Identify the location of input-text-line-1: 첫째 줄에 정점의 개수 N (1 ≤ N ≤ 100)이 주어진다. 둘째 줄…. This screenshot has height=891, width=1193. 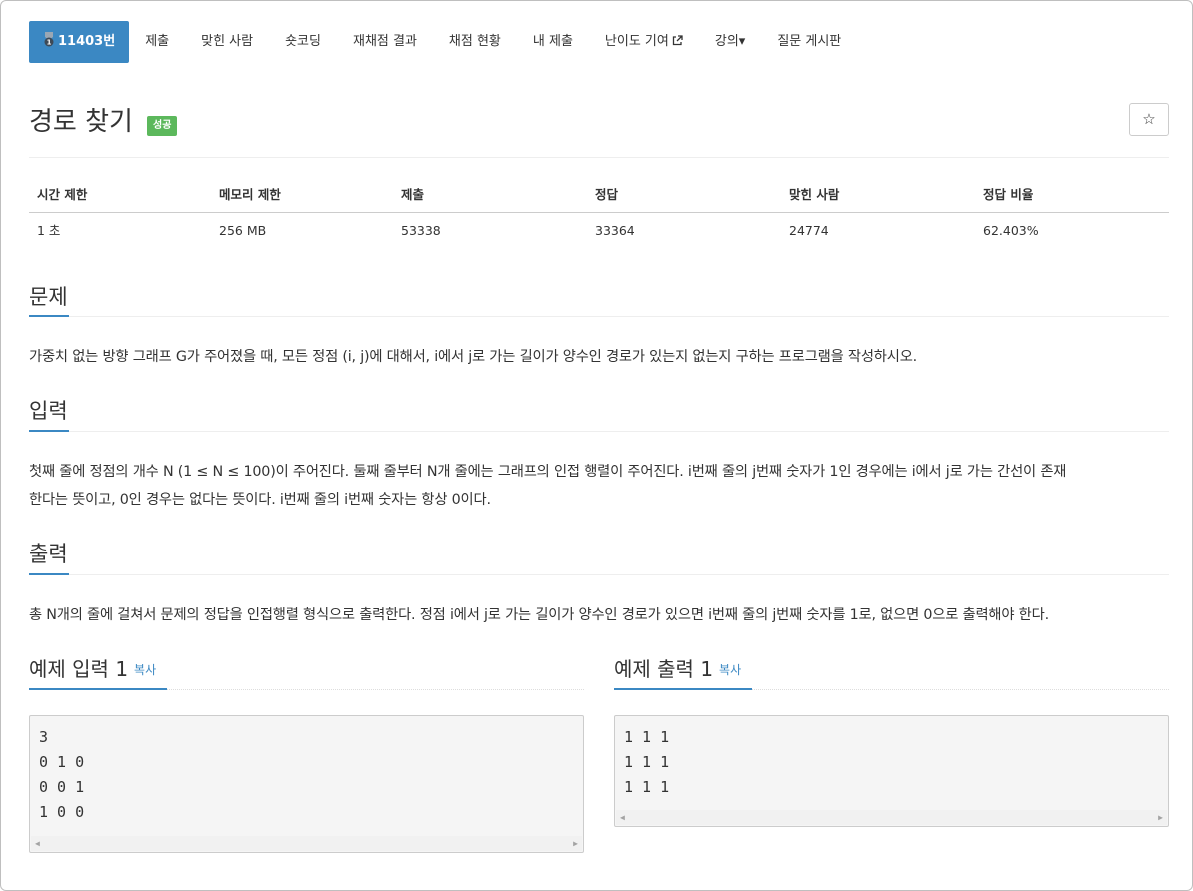
(548, 472).